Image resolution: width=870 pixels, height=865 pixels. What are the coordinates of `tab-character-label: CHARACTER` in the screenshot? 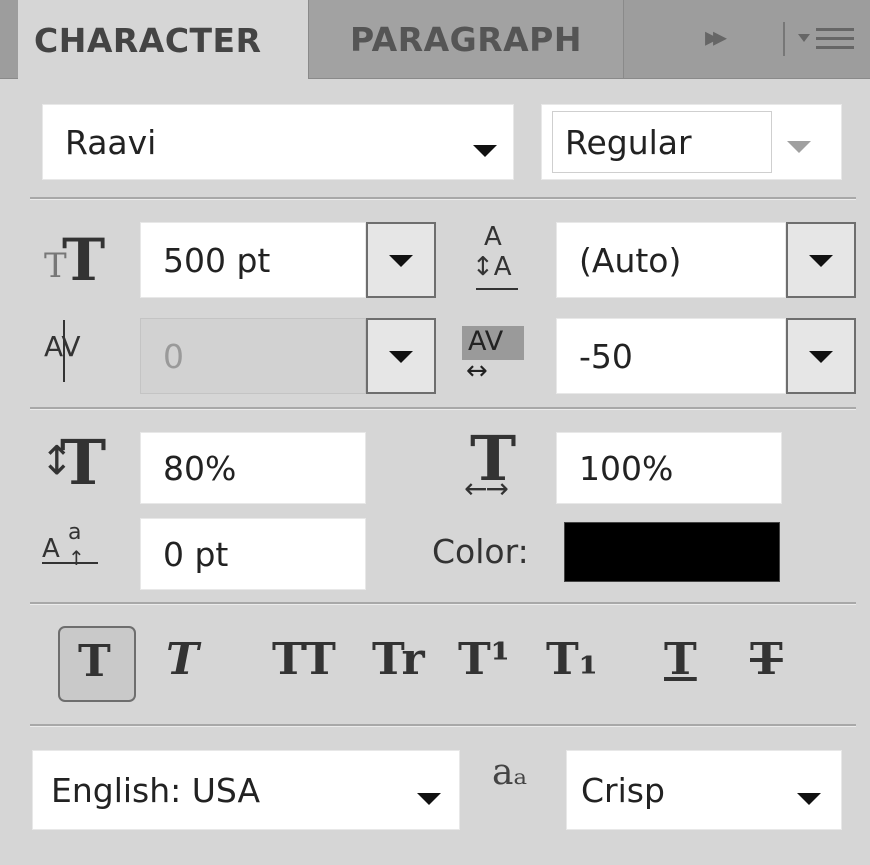 It's located at (148, 40).